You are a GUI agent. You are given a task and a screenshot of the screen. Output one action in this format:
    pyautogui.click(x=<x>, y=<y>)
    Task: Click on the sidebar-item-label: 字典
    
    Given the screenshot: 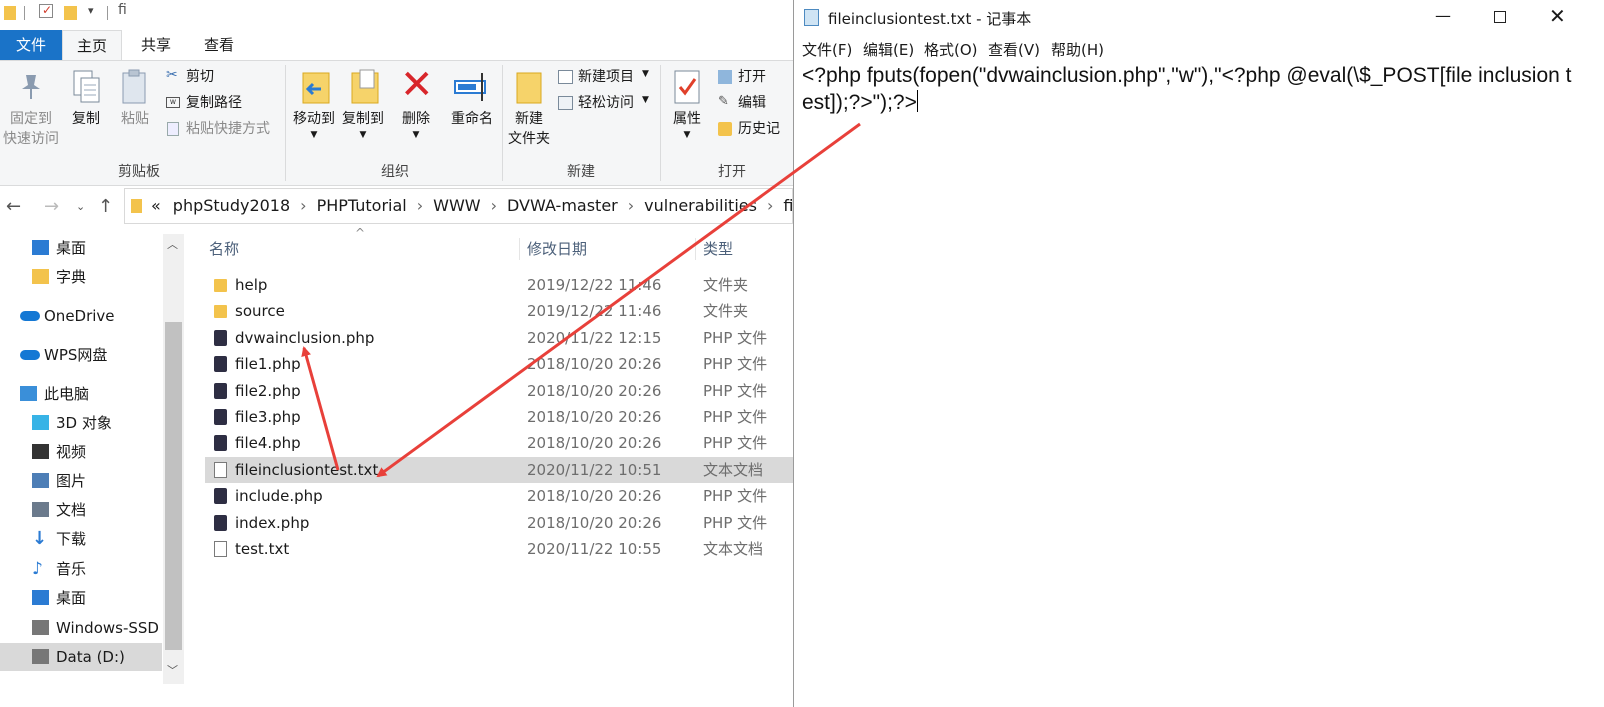 What is the action you would take?
    pyautogui.click(x=71, y=277)
    